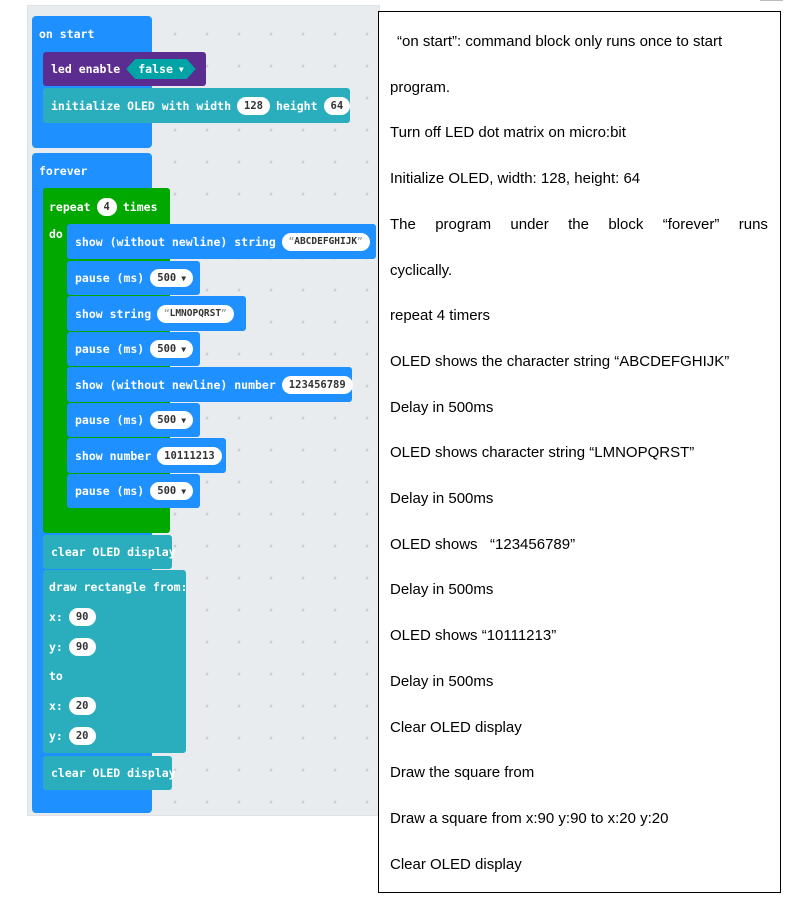 The height and width of the screenshot is (903, 803). I want to click on note-line-13: Delay in 500ms, so click(442, 589).